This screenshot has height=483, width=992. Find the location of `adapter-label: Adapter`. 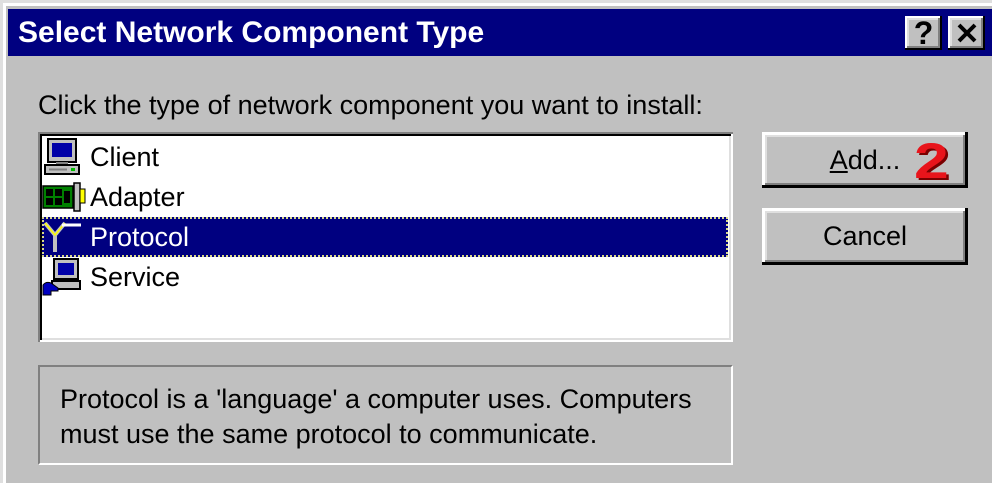

adapter-label: Adapter is located at coordinates (137, 197).